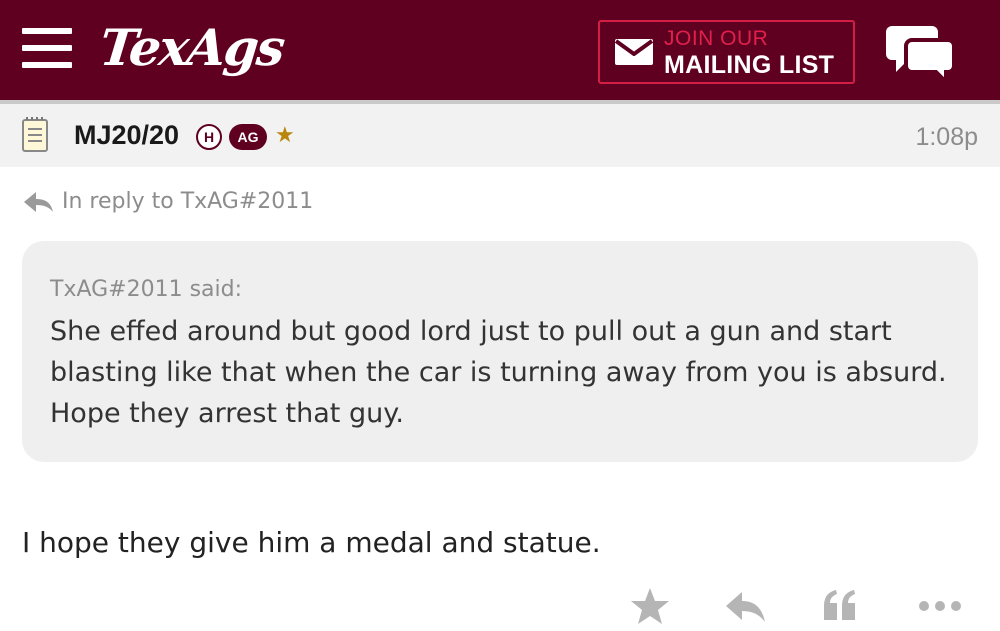  I want to click on texags-logo: TexAgs, so click(191, 48).